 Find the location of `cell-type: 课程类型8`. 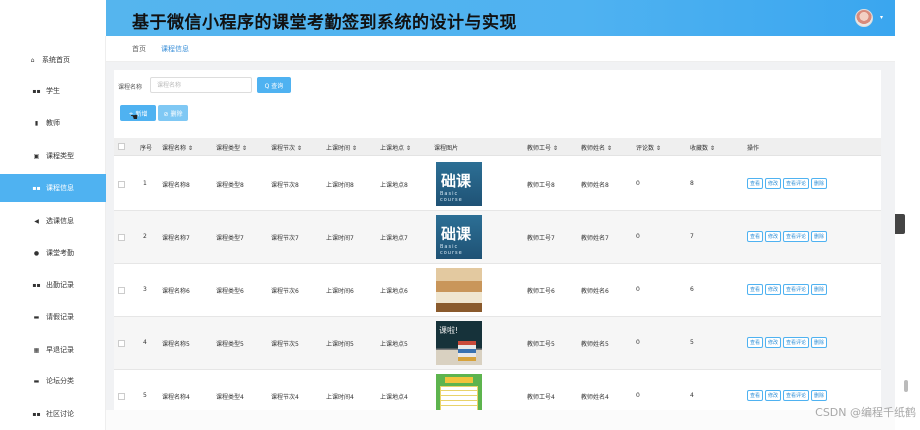

cell-type: 课程类型8 is located at coordinates (230, 185).